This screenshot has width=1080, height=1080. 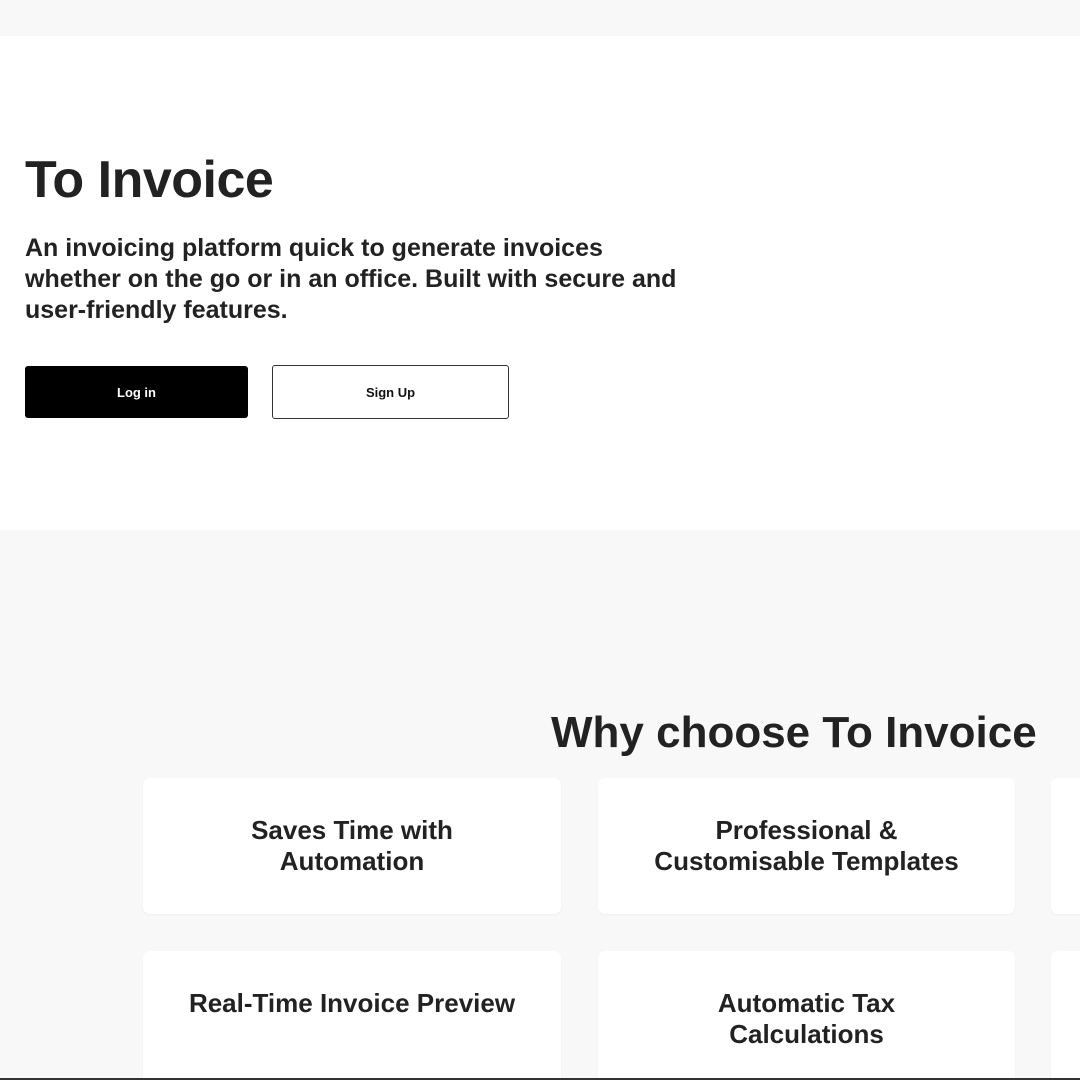 What do you see at coordinates (149, 180) in the screenshot?
I see `hero-title: To Invoice` at bounding box center [149, 180].